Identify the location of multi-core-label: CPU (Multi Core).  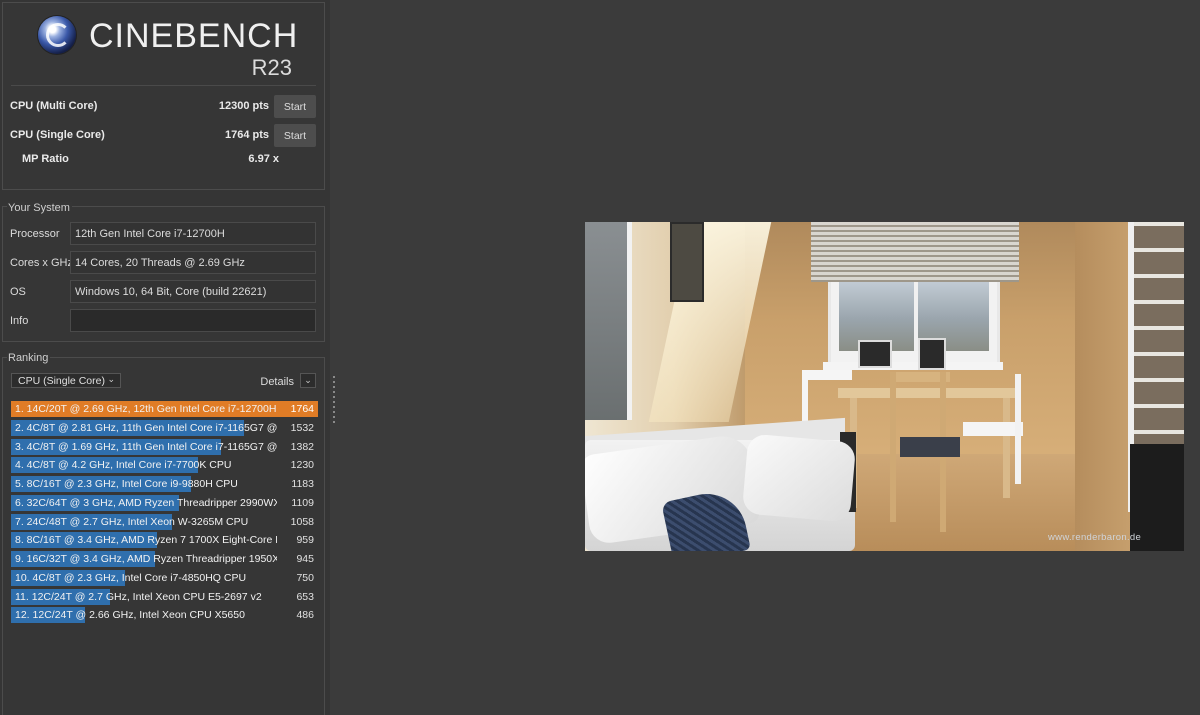
(54, 106).